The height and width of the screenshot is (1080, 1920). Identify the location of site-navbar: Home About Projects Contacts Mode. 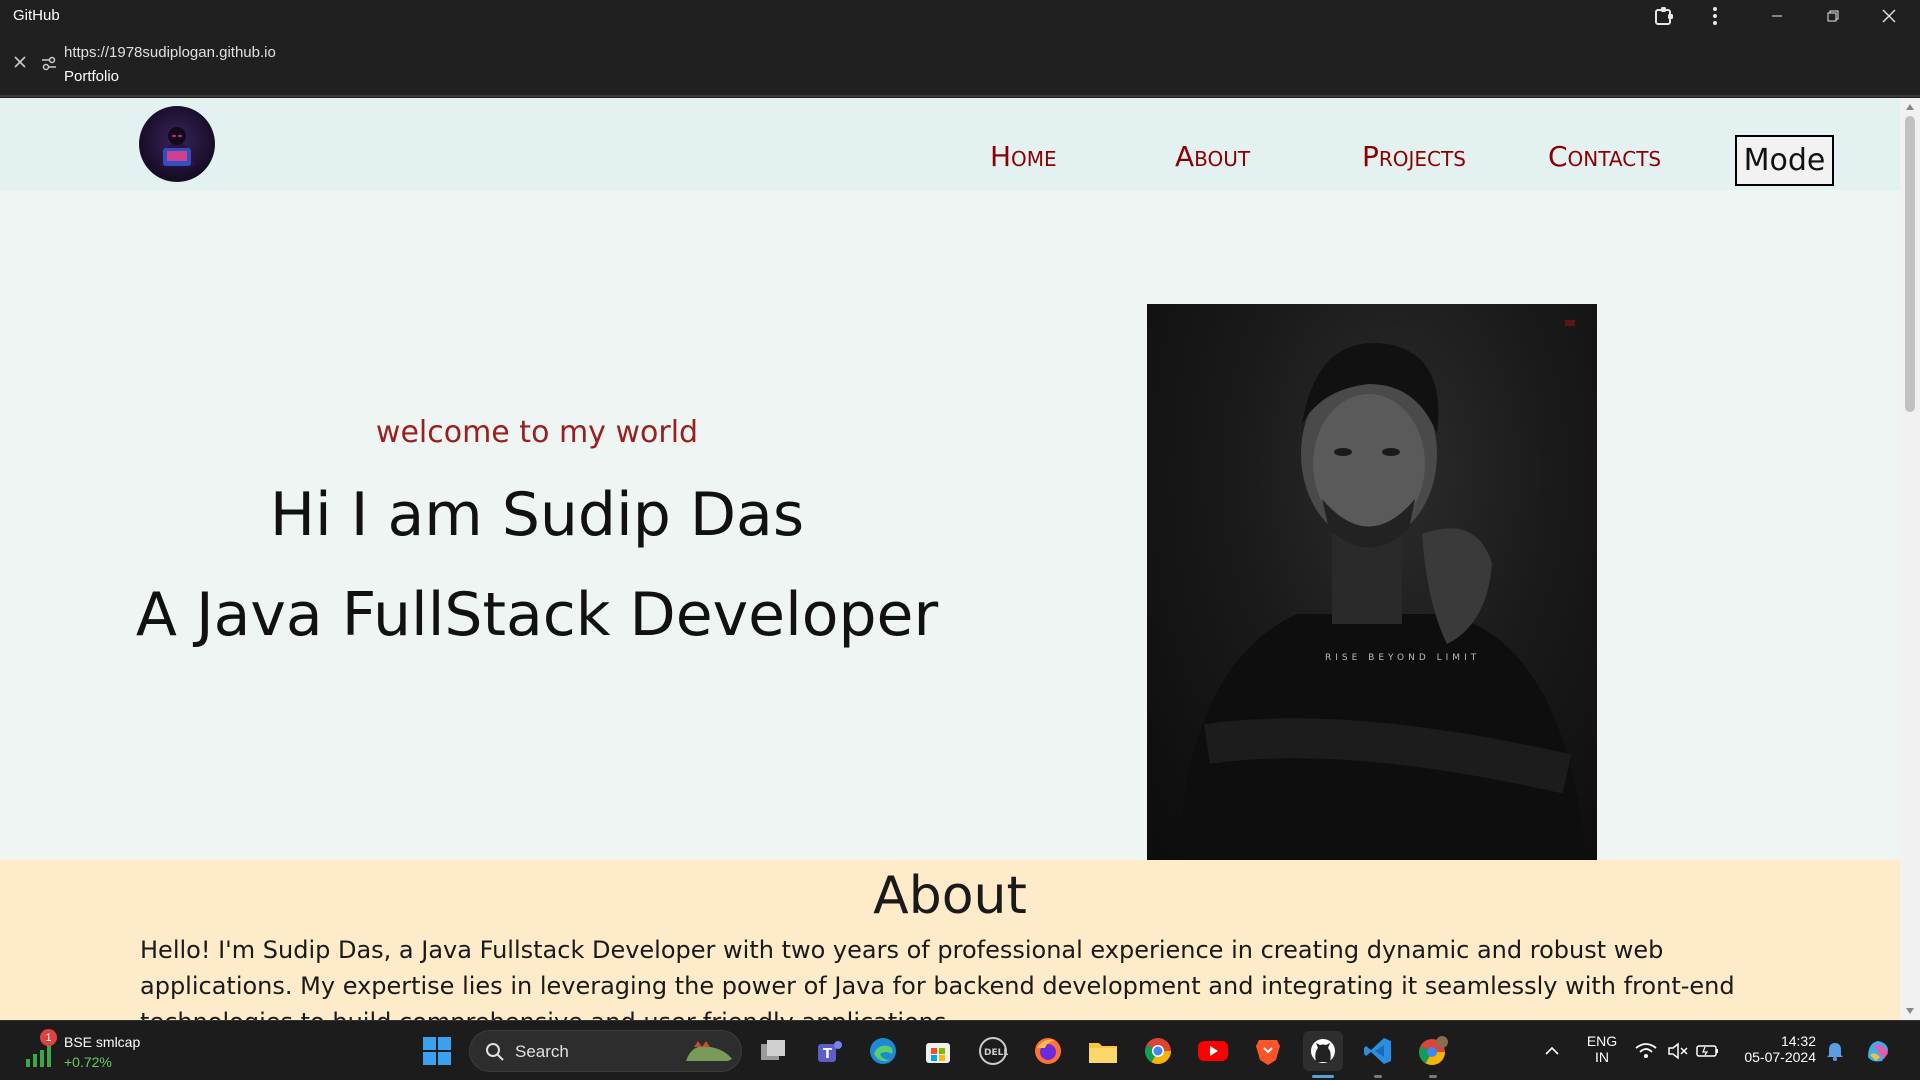
(950, 144).